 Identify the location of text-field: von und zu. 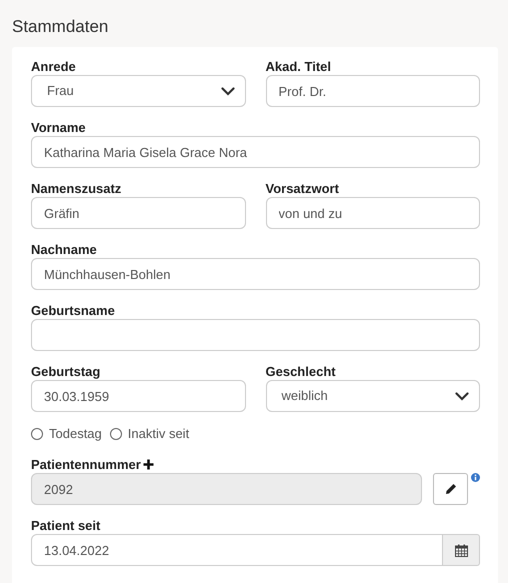
(373, 213).